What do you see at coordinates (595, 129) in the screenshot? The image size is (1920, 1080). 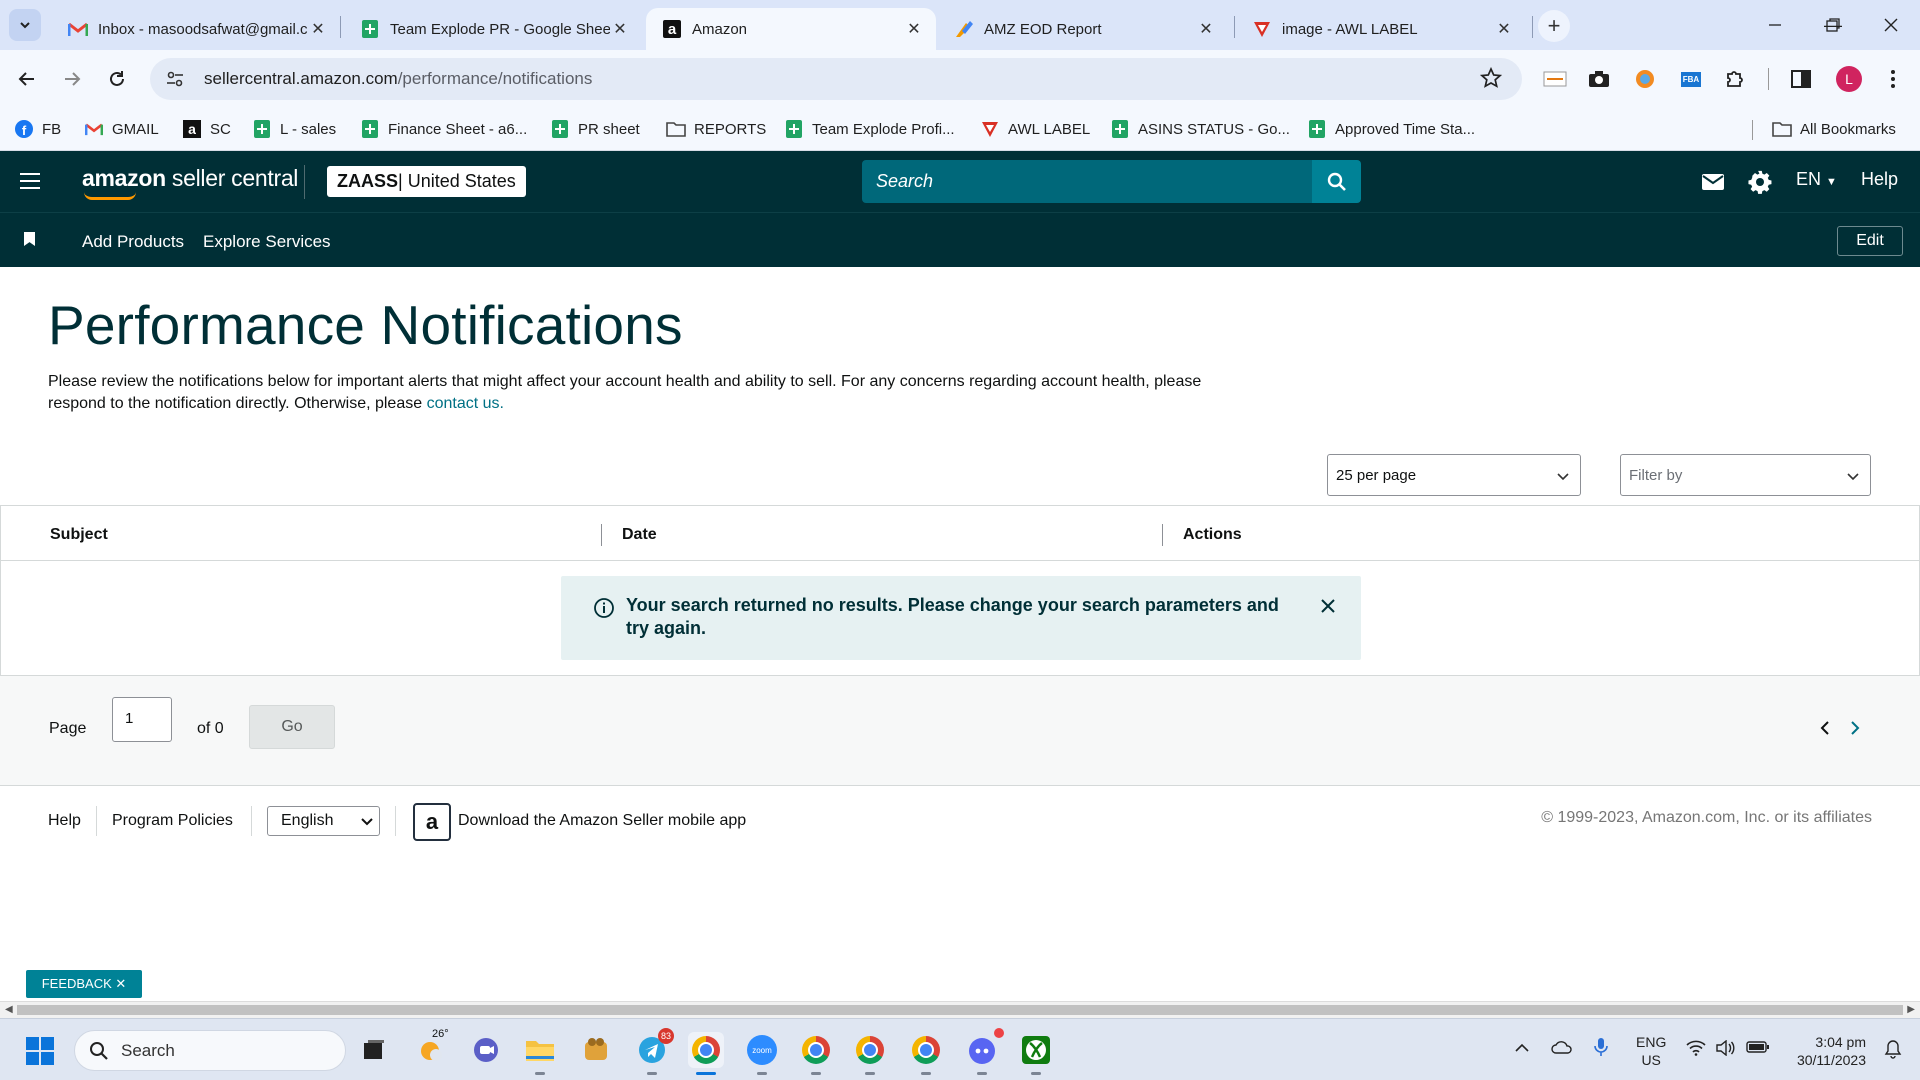 I see `bookmark-pr-sheet: PR sheet` at bounding box center [595, 129].